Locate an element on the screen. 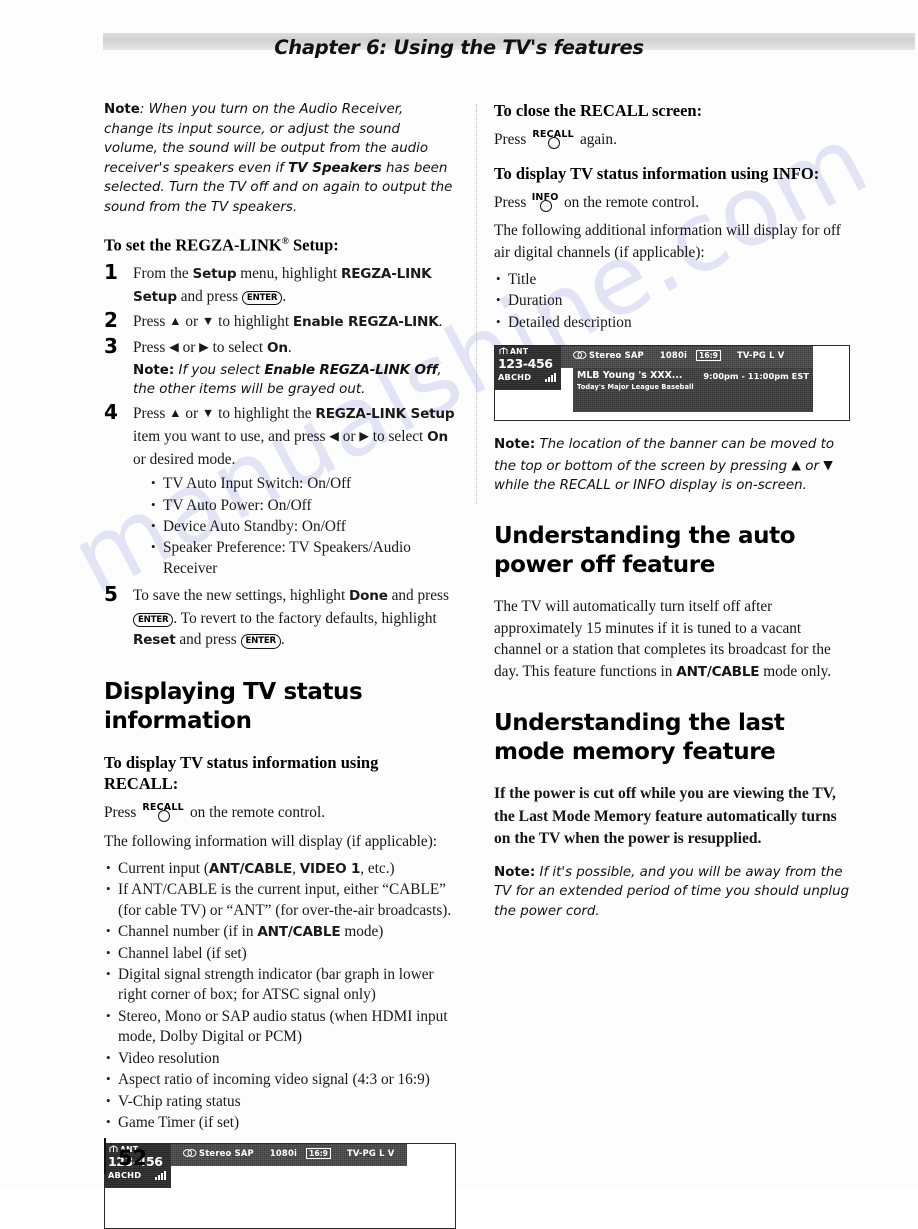 The height and width of the screenshot is (1229, 918). column-divider is located at coordinates (476, 304).